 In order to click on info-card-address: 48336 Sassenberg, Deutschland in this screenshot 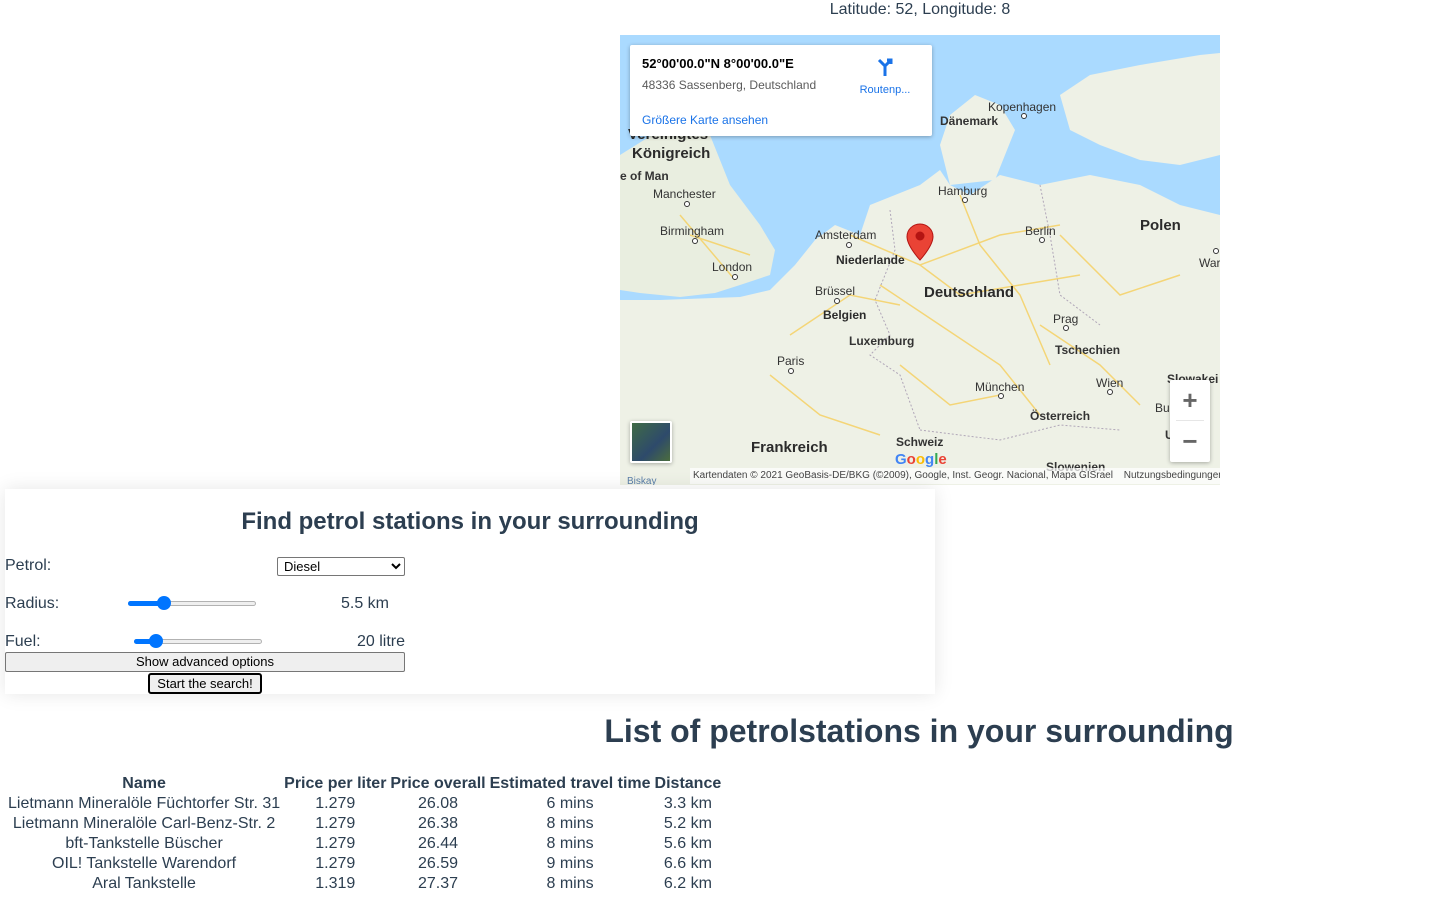, I will do `click(729, 85)`.